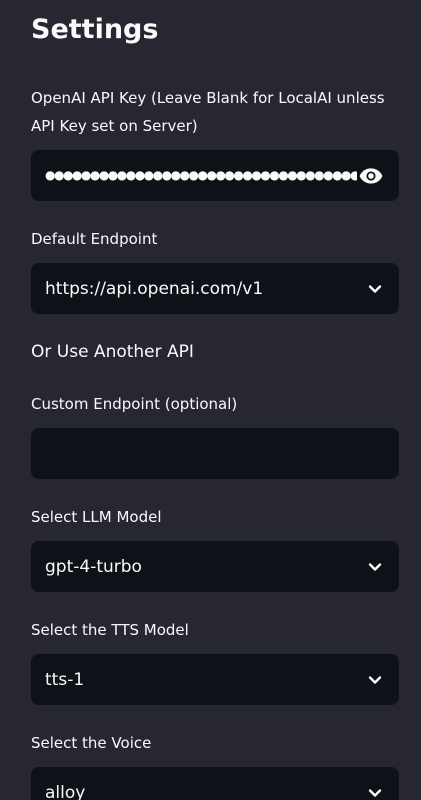  What do you see at coordinates (215, 679) in the screenshot?
I see `tts-model-select: tts-1` at bounding box center [215, 679].